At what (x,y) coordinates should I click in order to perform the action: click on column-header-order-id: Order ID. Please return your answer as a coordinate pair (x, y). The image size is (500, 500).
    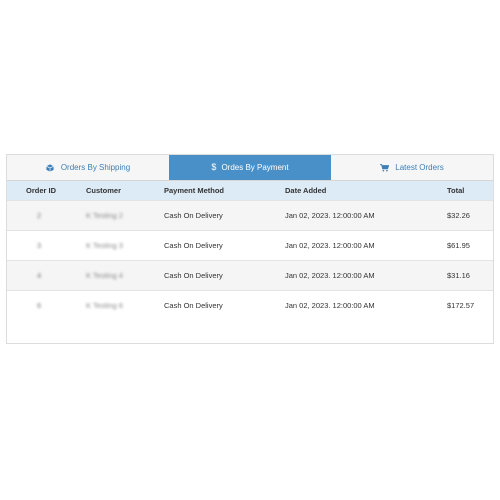
    Looking at the image, I should click on (46, 190).